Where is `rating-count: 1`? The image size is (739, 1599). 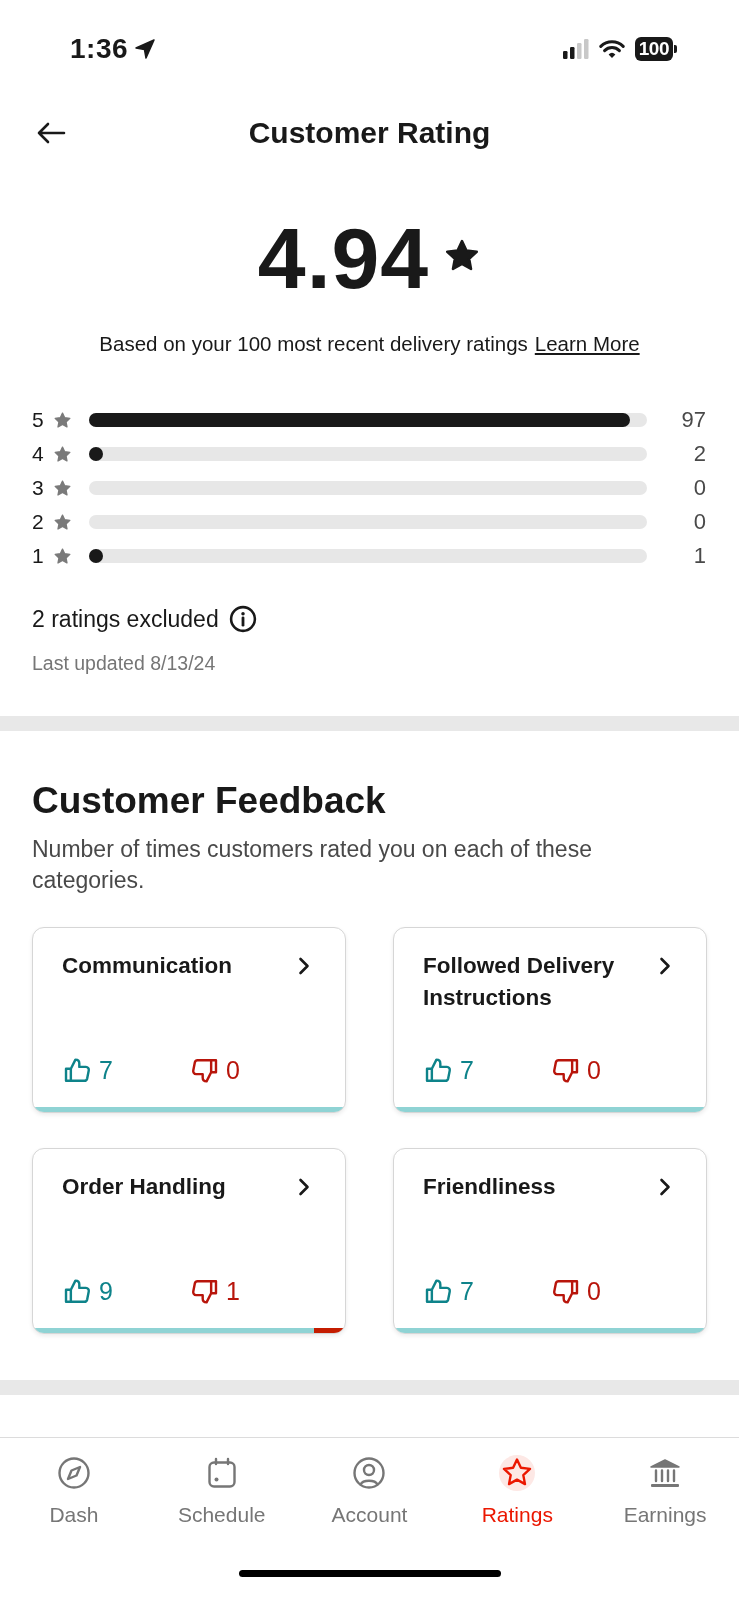
rating-count: 1 is located at coordinates (699, 556).